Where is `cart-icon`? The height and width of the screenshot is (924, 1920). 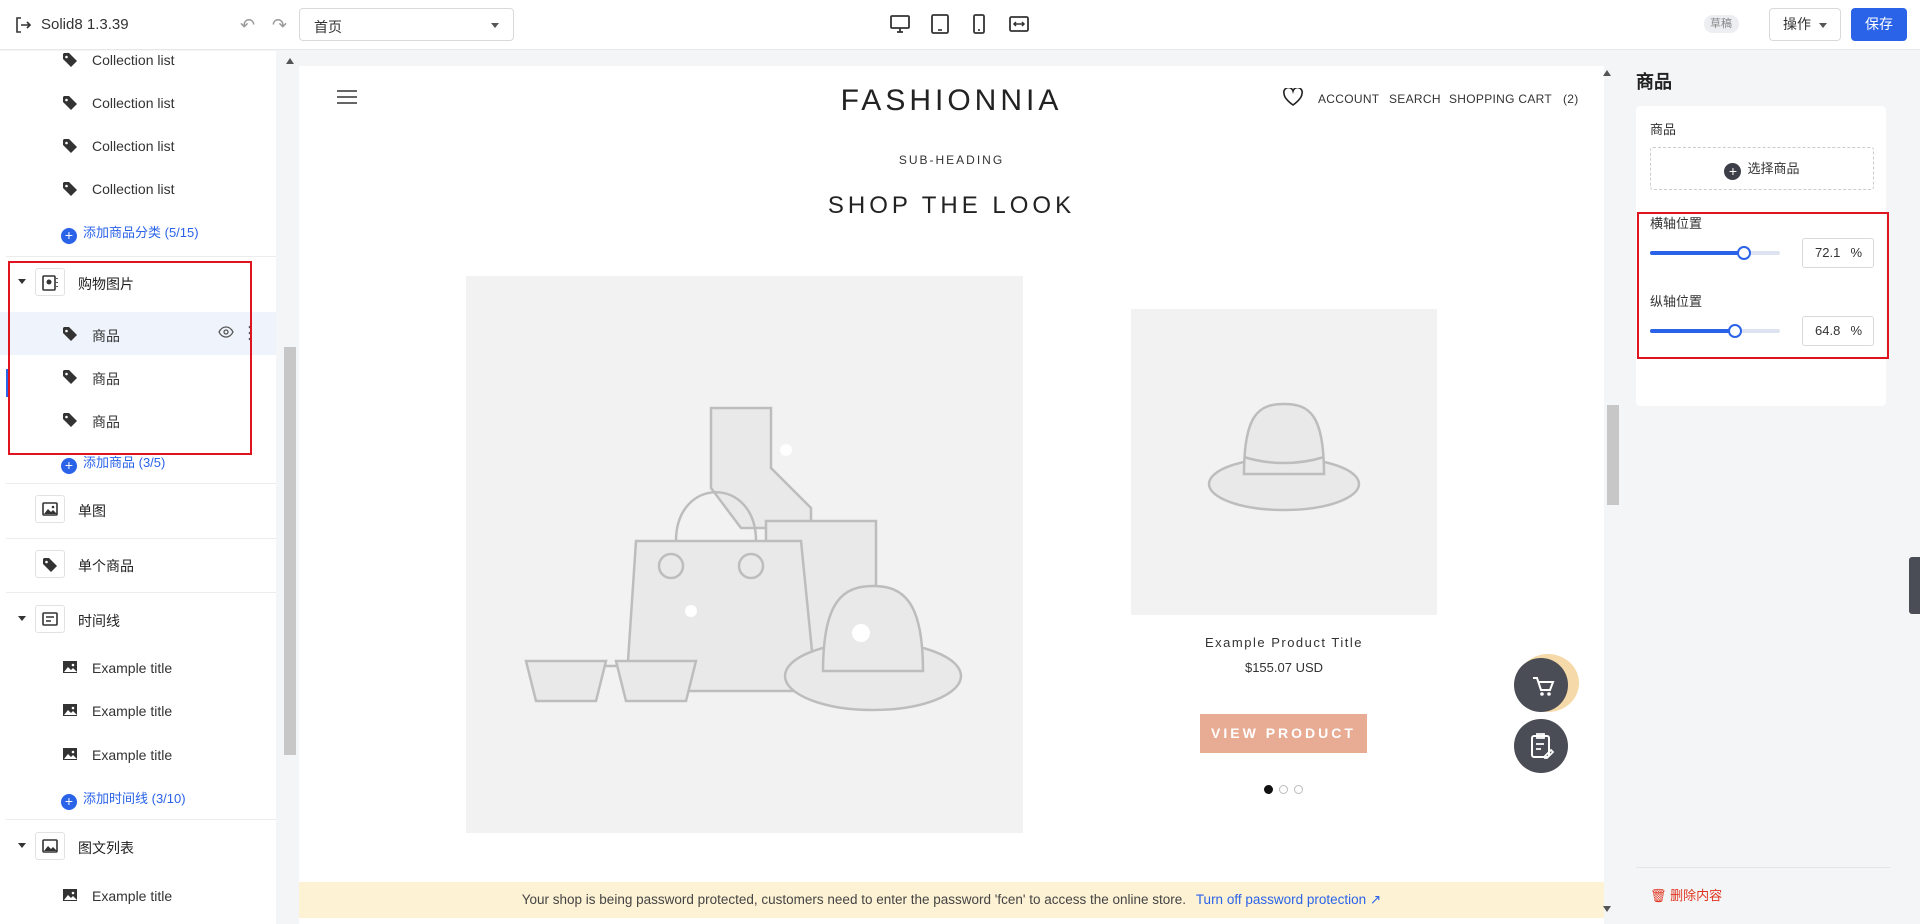 cart-icon is located at coordinates (1544, 686).